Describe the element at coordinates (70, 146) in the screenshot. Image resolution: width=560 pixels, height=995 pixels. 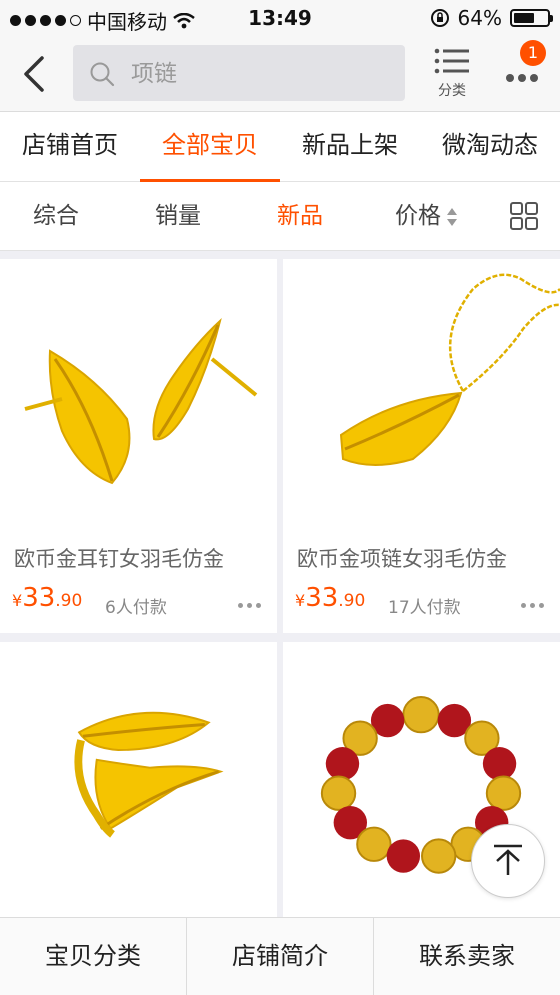
I see `tab-shop-home: 店铺首页` at that location.